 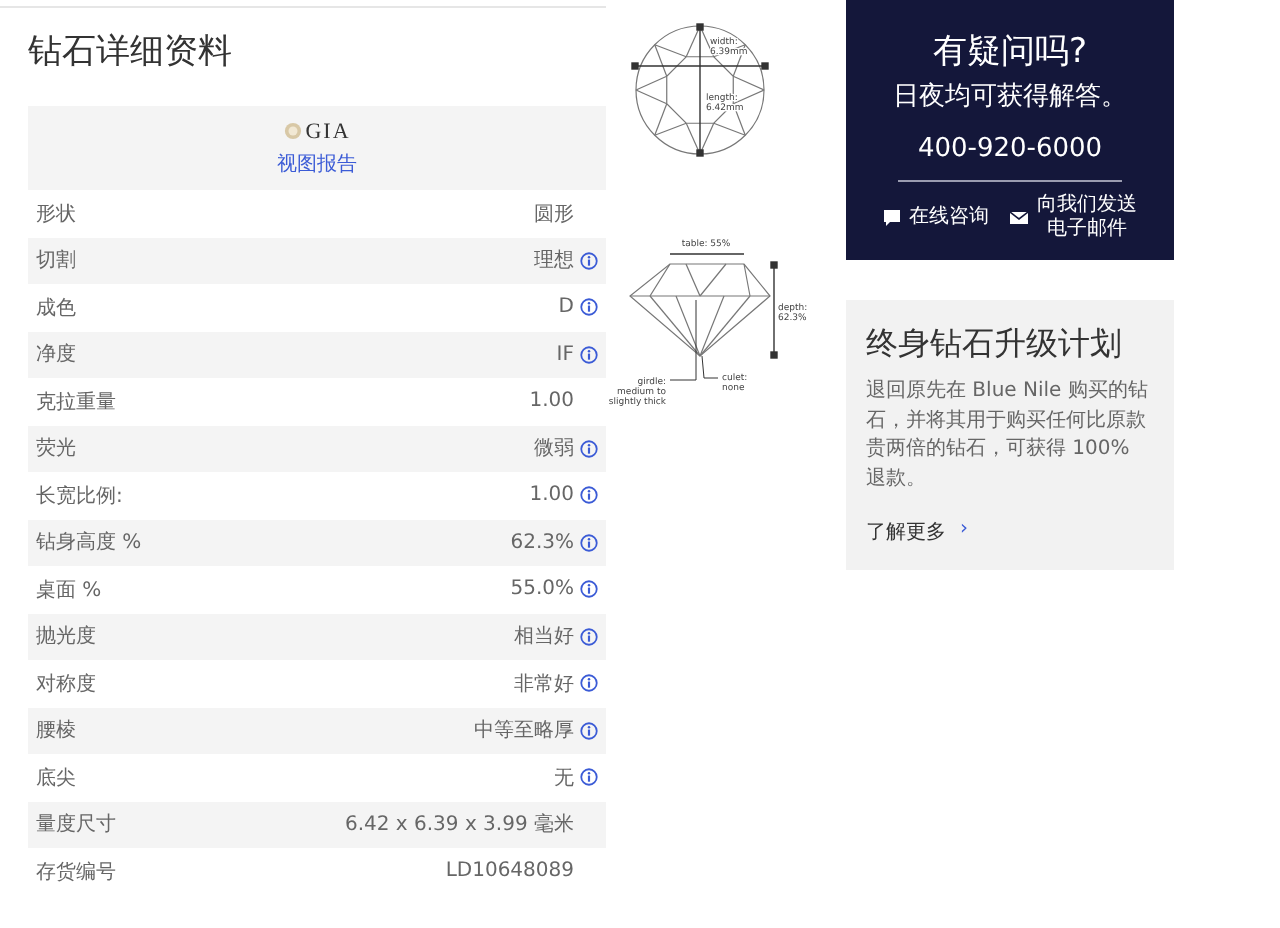 I want to click on spec-value: 相当好, so click(x=544, y=637).